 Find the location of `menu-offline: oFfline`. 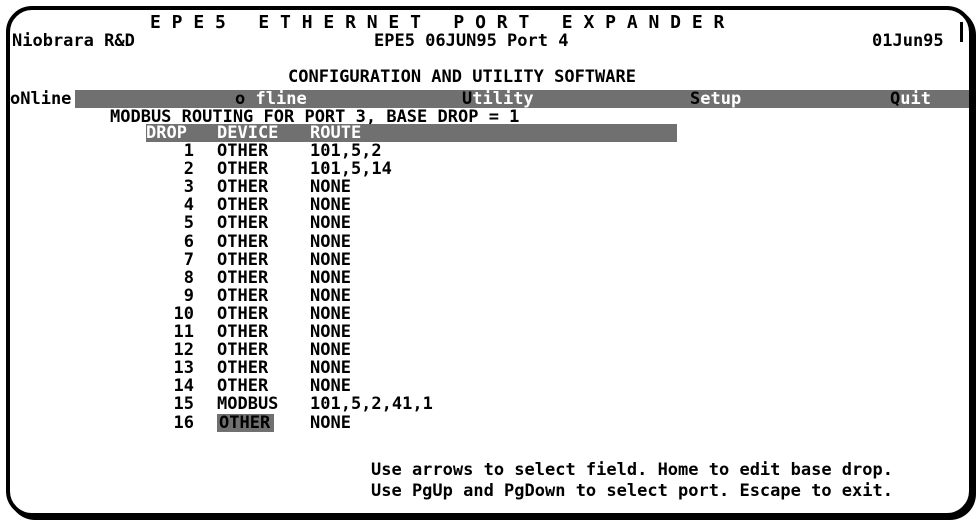

menu-offline: oFfline is located at coordinates (271, 99).